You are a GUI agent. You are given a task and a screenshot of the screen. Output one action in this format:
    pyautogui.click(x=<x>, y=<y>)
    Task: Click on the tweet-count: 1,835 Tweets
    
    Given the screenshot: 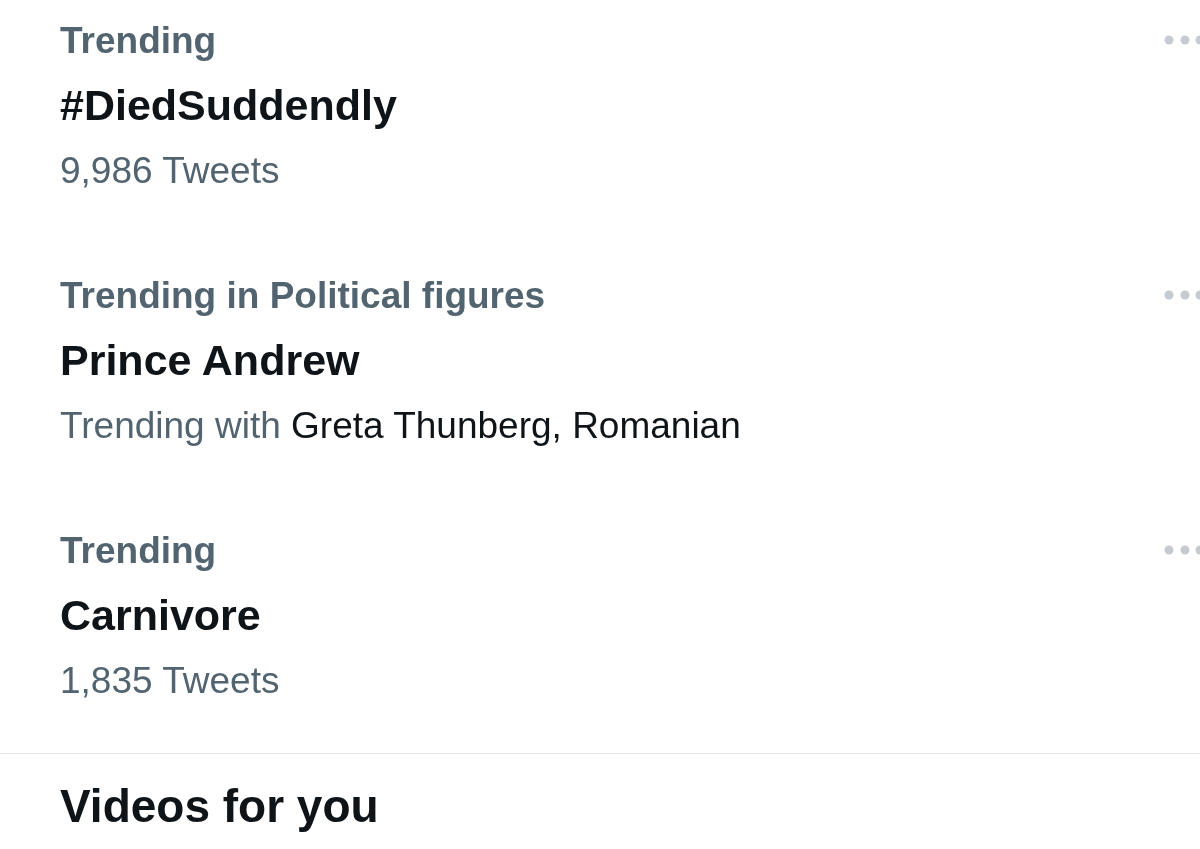 What is the action you would take?
    pyautogui.click(x=170, y=681)
    